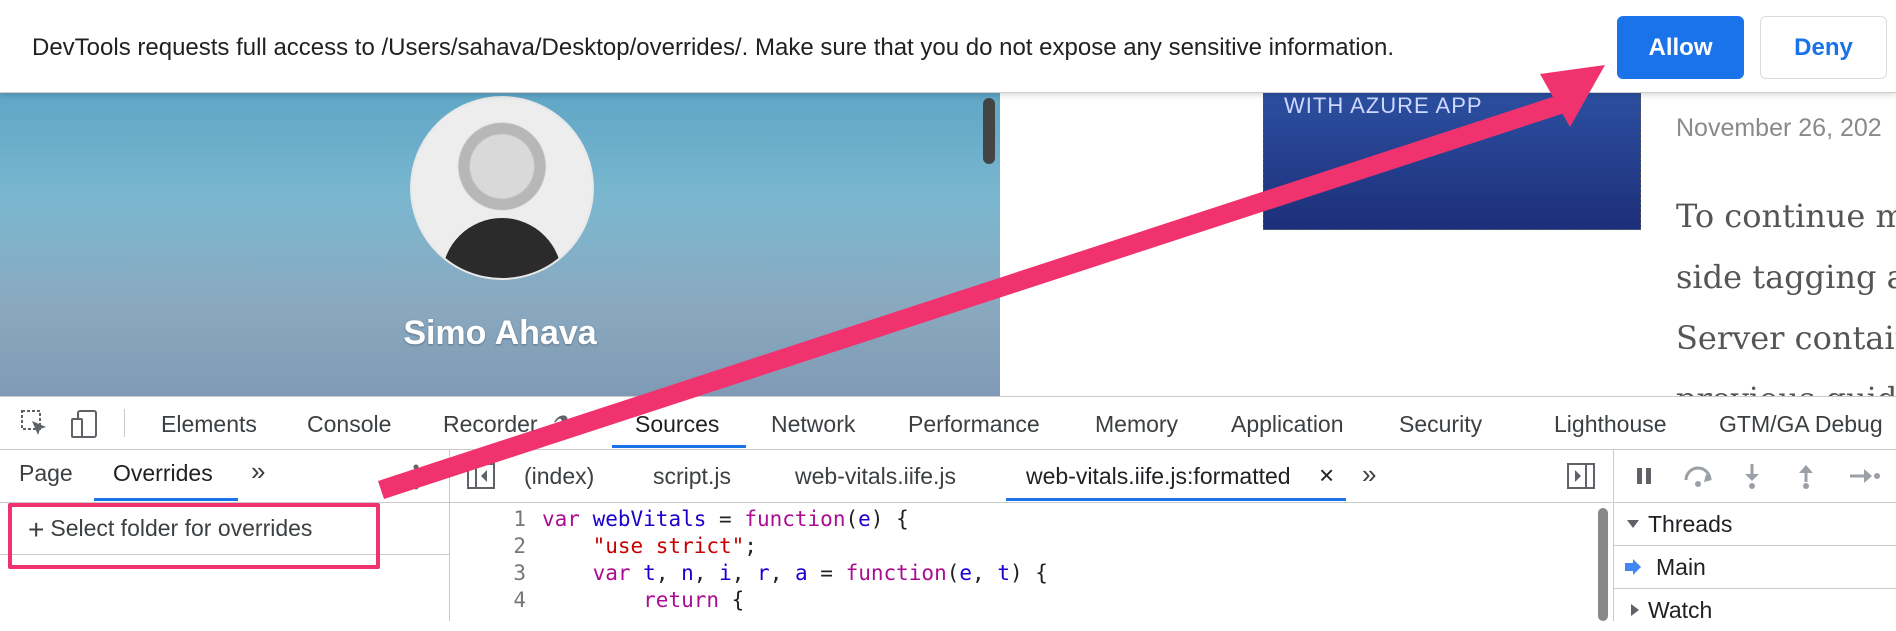 Image resolution: width=1896 pixels, height=631 pixels. Describe the element at coordinates (1806, 476) in the screenshot. I see `step-out-icon` at that location.